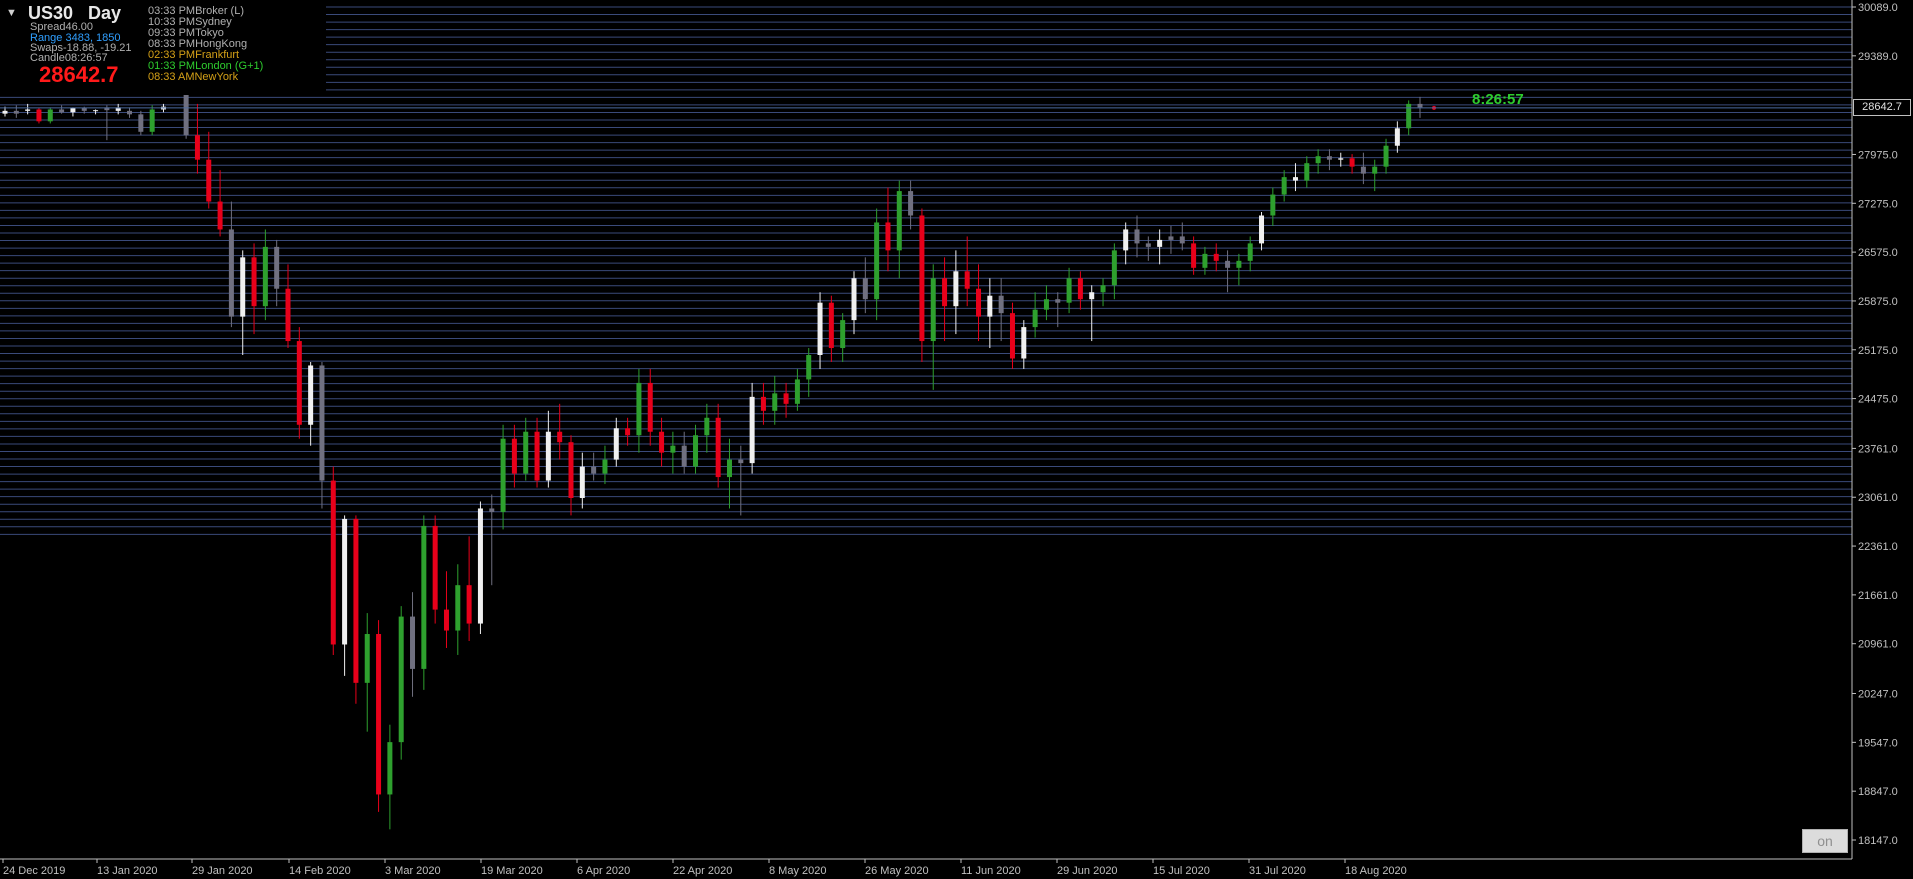 This screenshot has width=1913, height=879. Describe the element at coordinates (1878, 498) in the screenshot. I see `y-tick-label: 23061.0` at that location.